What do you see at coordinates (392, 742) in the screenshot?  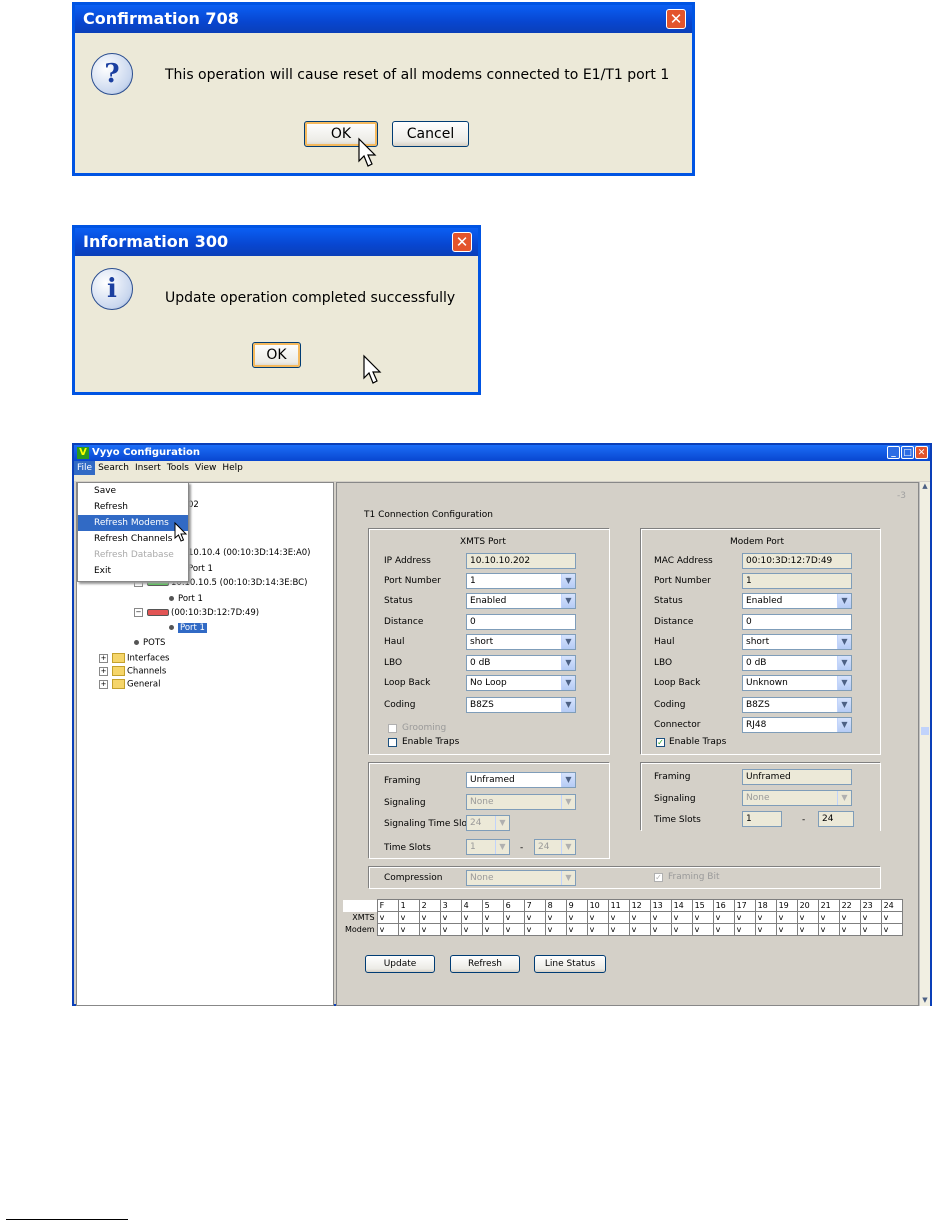 I see `enable-traps-checkbox` at bounding box center [392, 742].